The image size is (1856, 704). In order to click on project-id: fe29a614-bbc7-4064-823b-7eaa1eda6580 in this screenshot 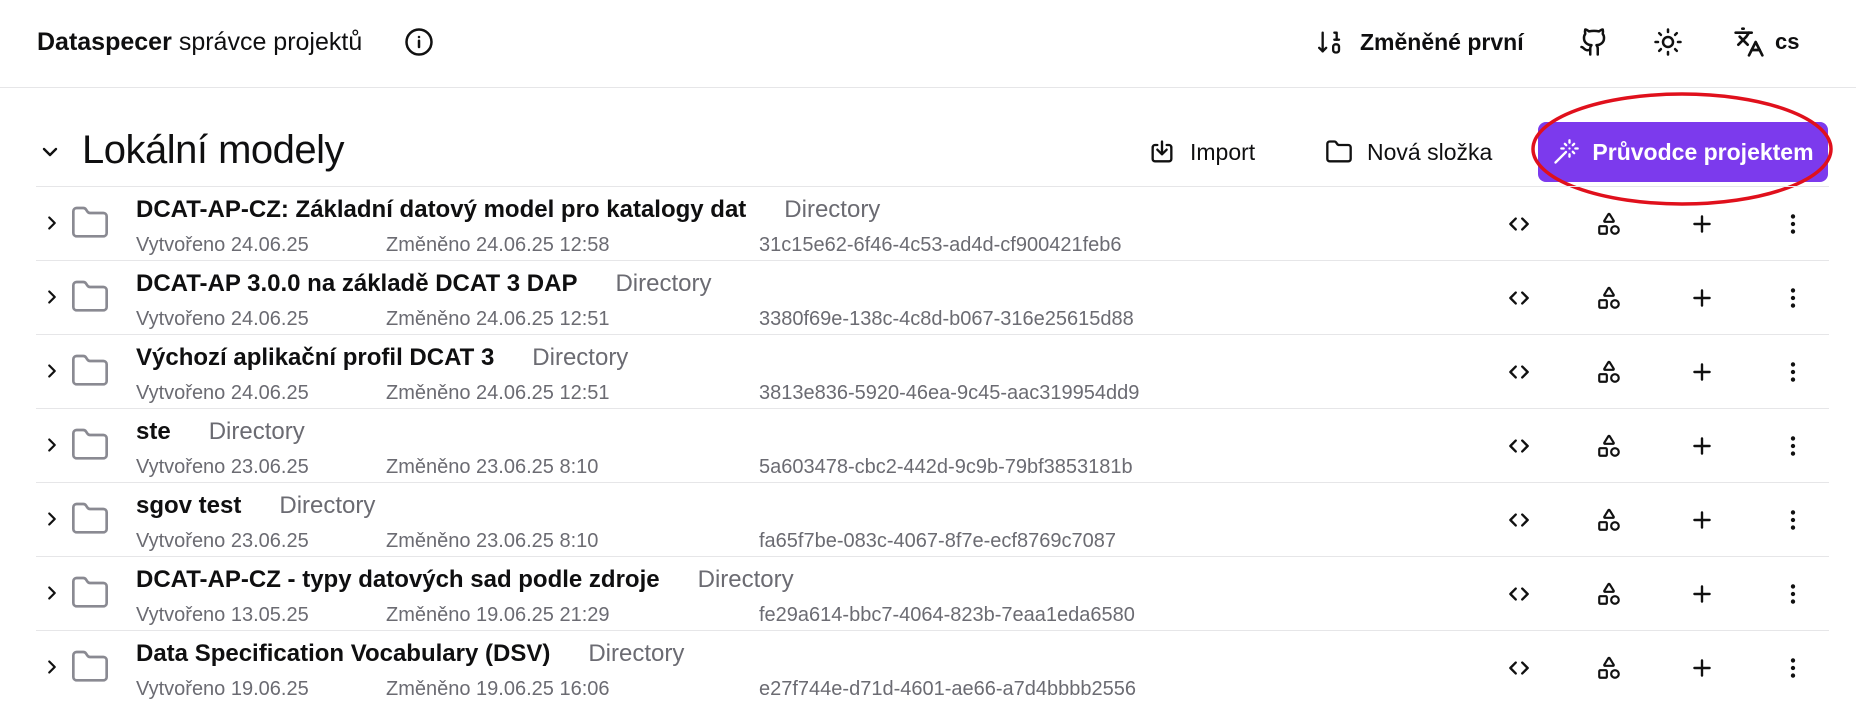, I will do `click(947, 615)`.